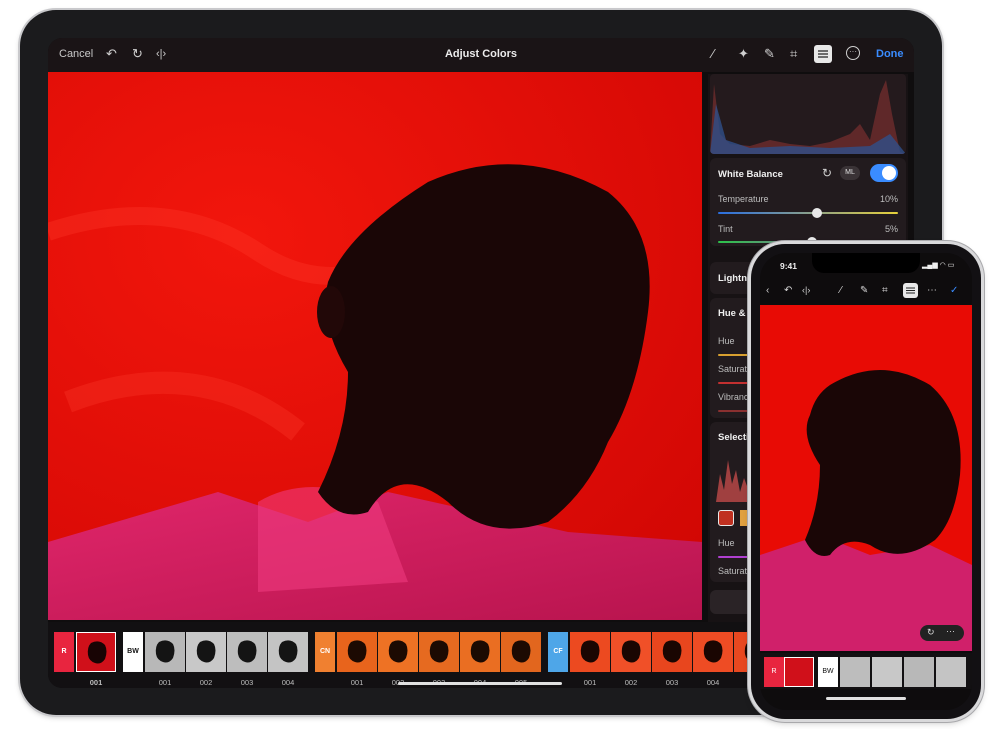  Describe the element at coordinates (954, 290) in the screenshot. I see `done-check-icon: ✓` at that location.